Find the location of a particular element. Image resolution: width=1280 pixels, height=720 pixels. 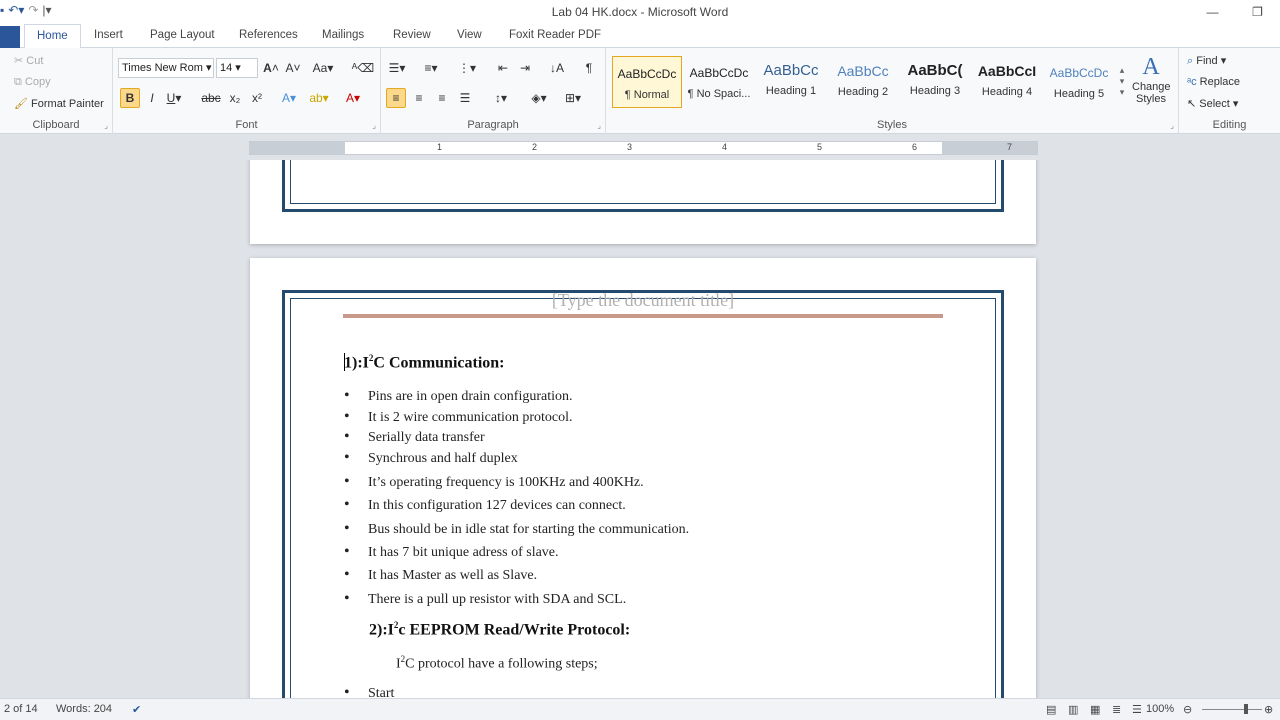

borders-icon: ⊞▾ is located at coordinates (573, 98).